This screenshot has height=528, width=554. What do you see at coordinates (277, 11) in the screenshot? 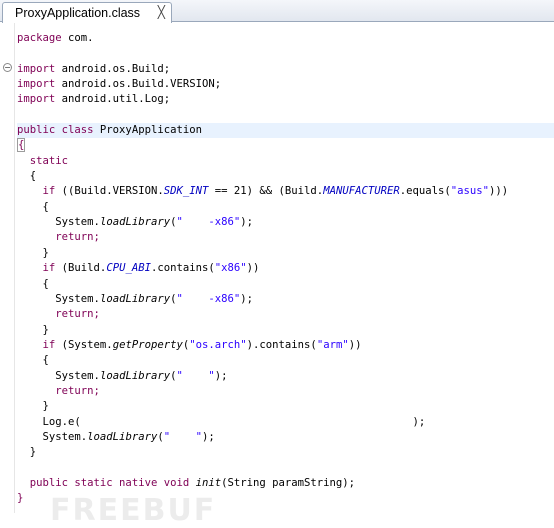
I see `editor-tab-bar: ProxyApplication.class ╳` at bounding box center [277, 11].